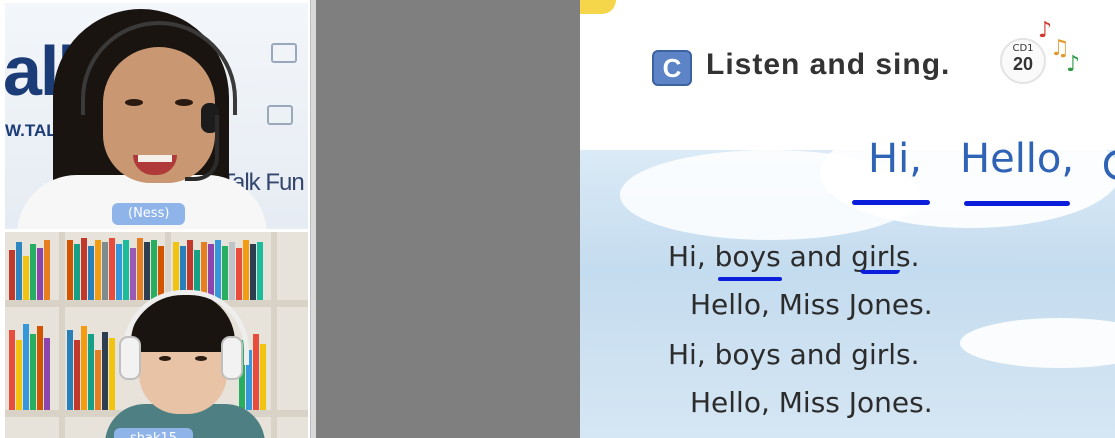 This screenshot has width=1115, height=438. What do you see at coordinates (1017, 159) in the screenshot?
I see `song-title-word: Hello,` at bounding box center [1017, 159].